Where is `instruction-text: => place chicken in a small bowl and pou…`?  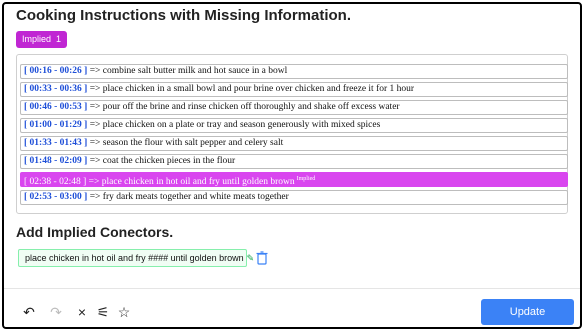
instruction-text: => place chicken in a small bowl and pou… is located at coordinates (251, 89).